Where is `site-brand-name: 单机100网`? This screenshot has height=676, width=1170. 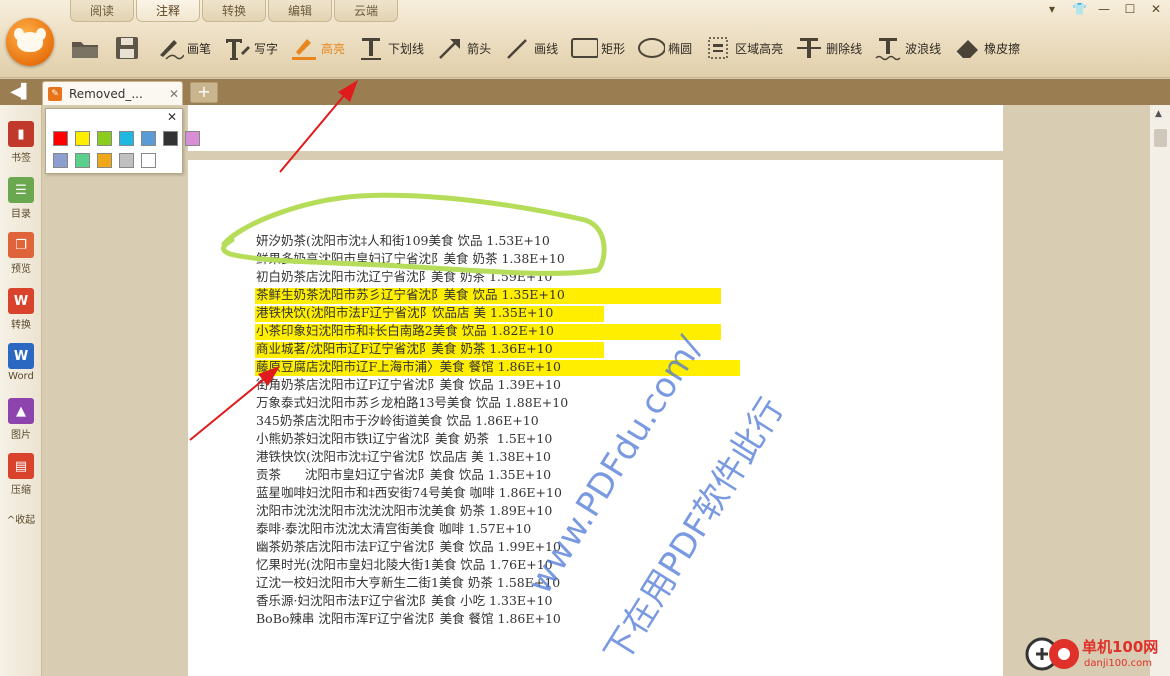
site-brand-name: 单机100网 is located at coordinates (1120, 647).